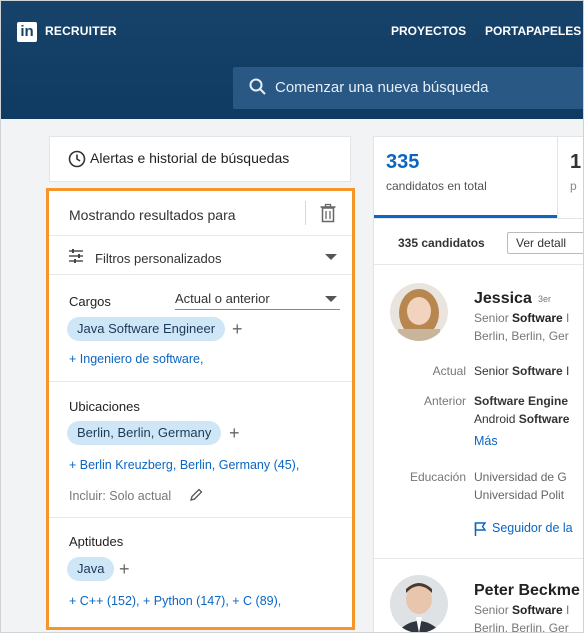  I want to click on pencil-icon, so click(196, 495).